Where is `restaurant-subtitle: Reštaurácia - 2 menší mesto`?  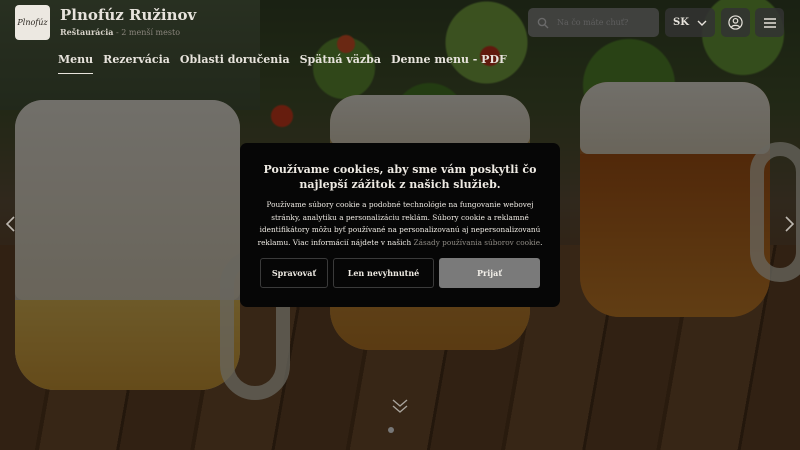
restaurant-subtitle: Reštaurácia - 2 menší mesto is located at coordinates (120, 32).